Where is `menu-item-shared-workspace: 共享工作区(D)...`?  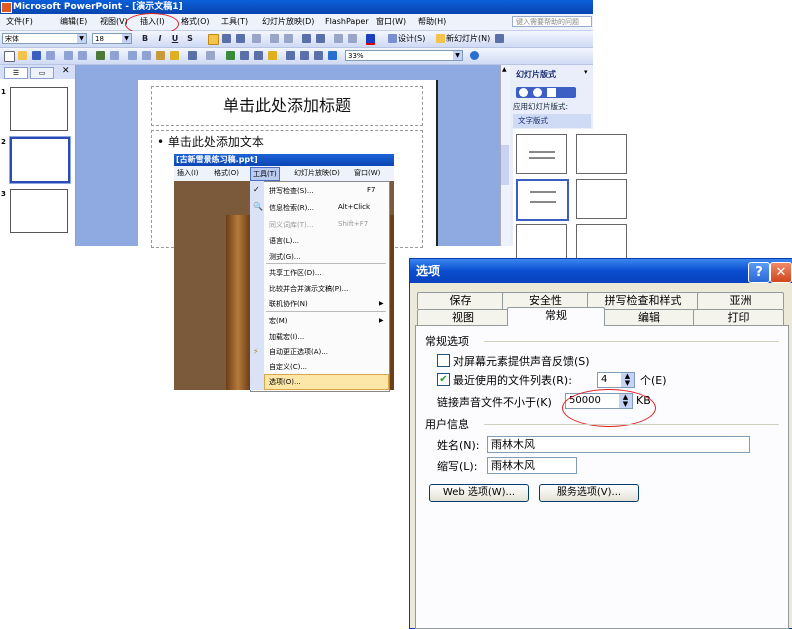 menu-item-shared-workspace: 共享工作区(D)... is located at coordinates (295, 273).